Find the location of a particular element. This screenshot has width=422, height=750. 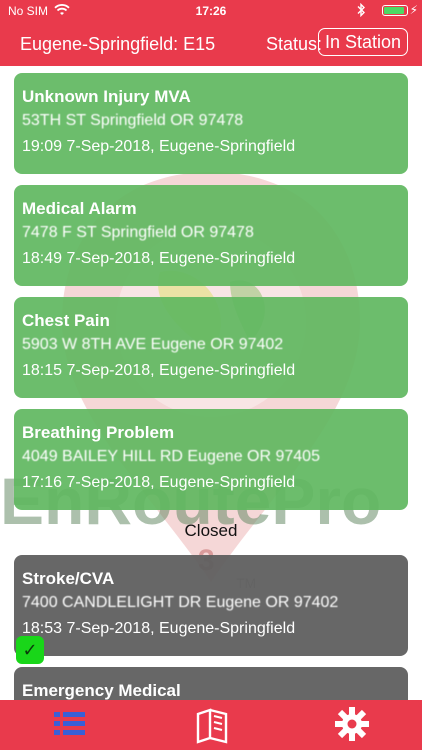

incident-info: 17:16 7-Sep-2018, Eugene-Springfield is located at coordinates (159, 482).